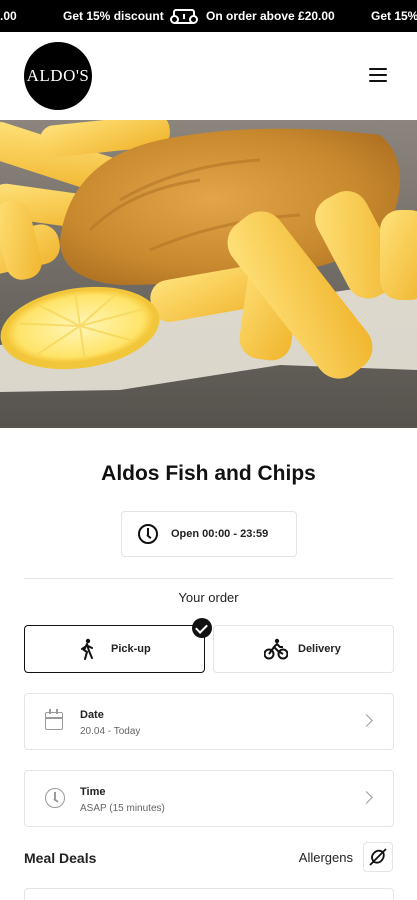 This screenshot has height=900, width=417. What do you see at coordinates (8, 16) in the screenshot?
I see `promo-fragment: .00` at bounding box center [8, 16].